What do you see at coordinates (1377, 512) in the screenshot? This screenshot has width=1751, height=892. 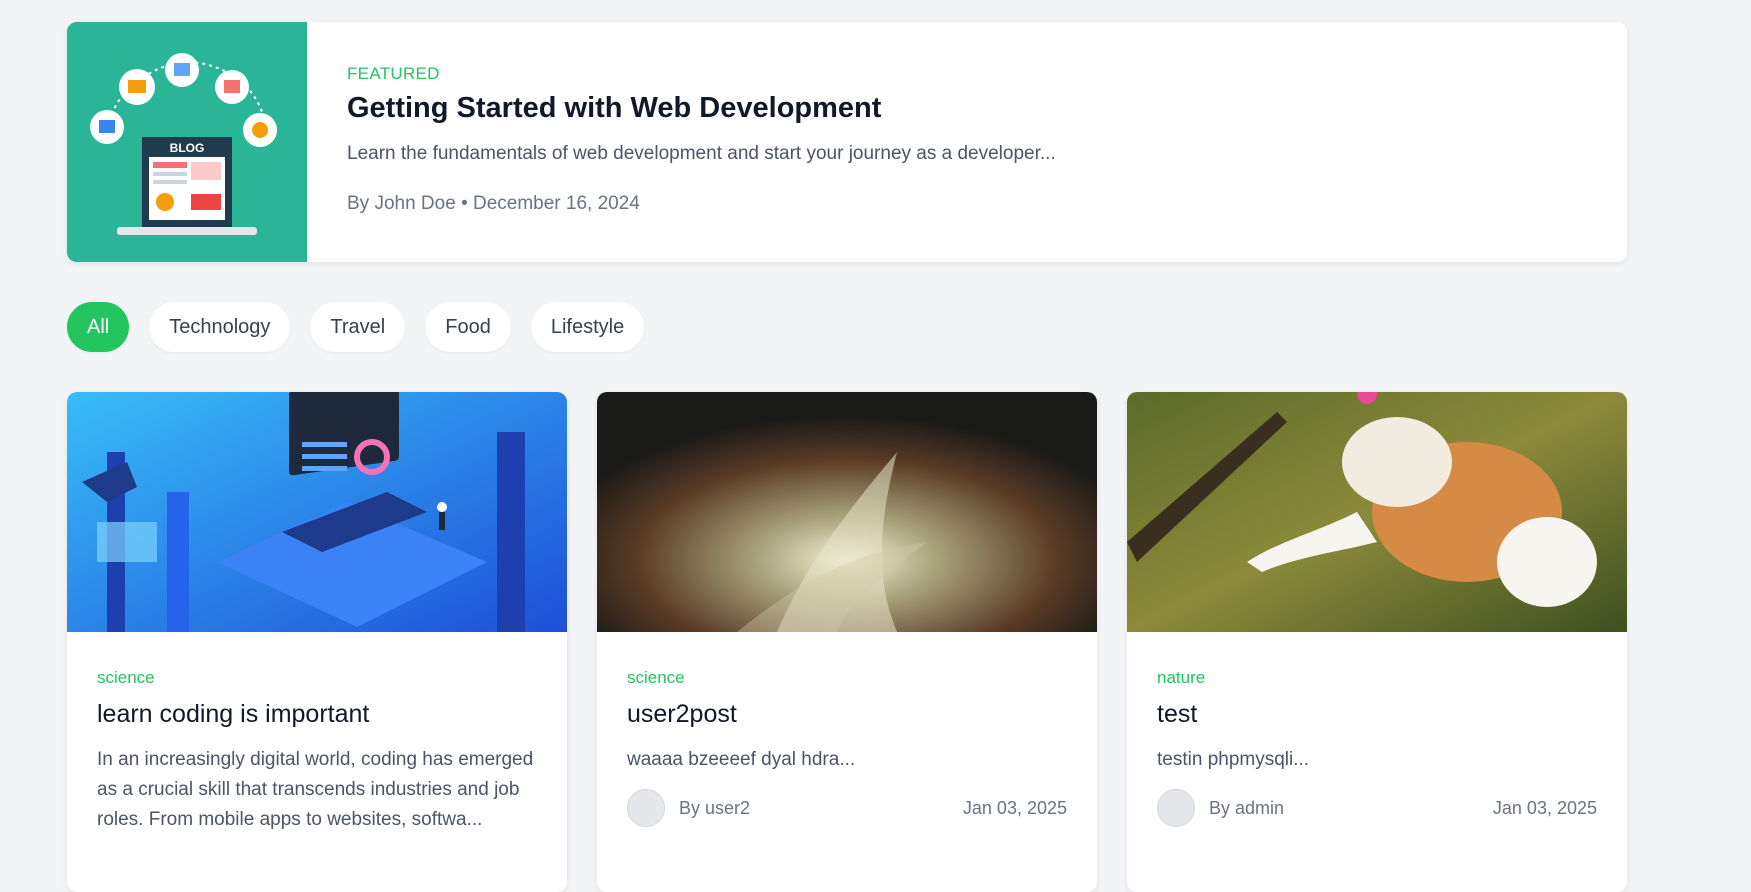 I see `post-image-dog` at bounding box center [1377, 512].